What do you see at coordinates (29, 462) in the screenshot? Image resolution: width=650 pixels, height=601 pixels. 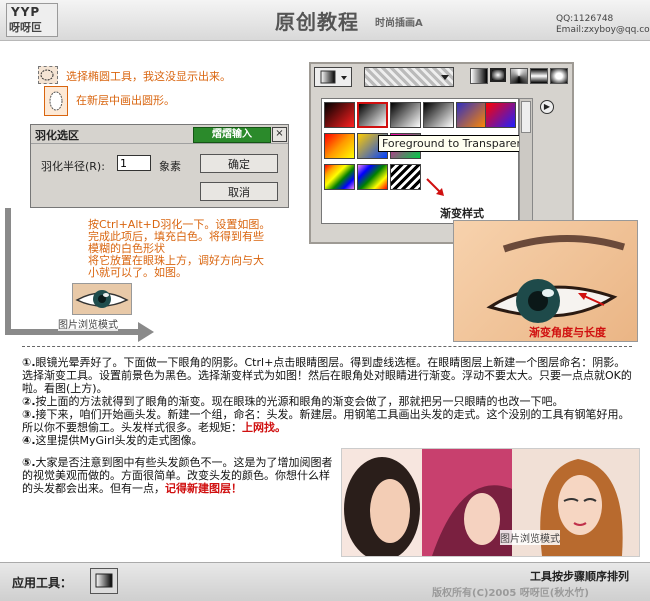 I see `step-number: ⑤.` at bounding box center [29, 462].